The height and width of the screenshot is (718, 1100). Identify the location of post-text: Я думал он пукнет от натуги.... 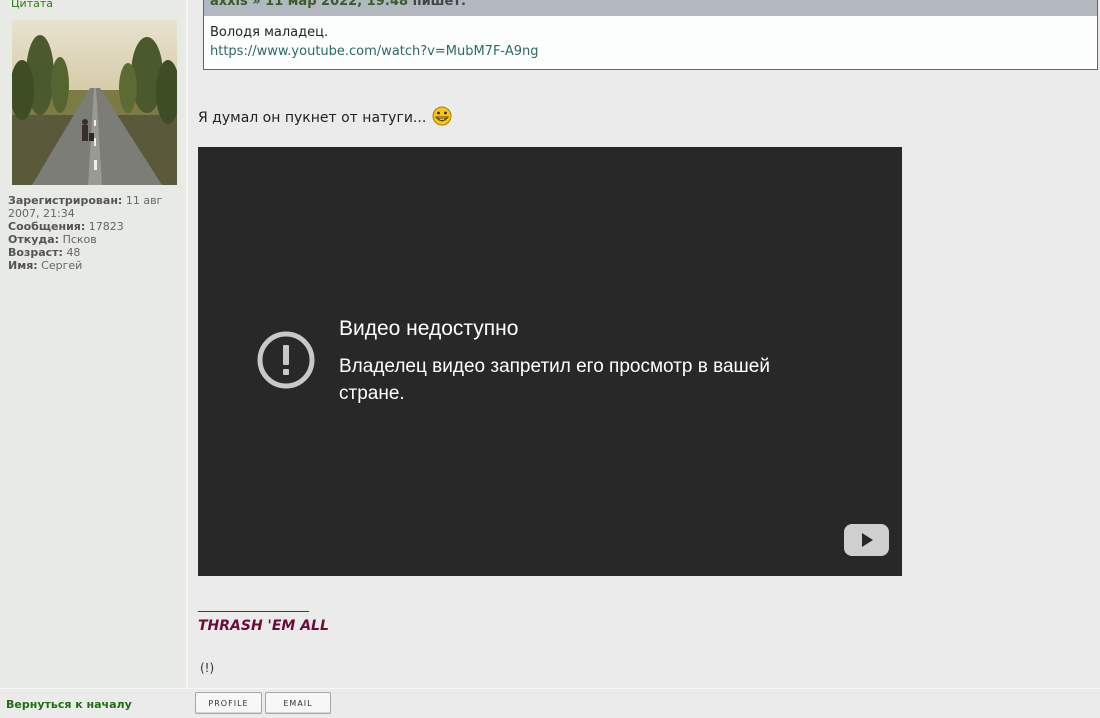
(312, 118).